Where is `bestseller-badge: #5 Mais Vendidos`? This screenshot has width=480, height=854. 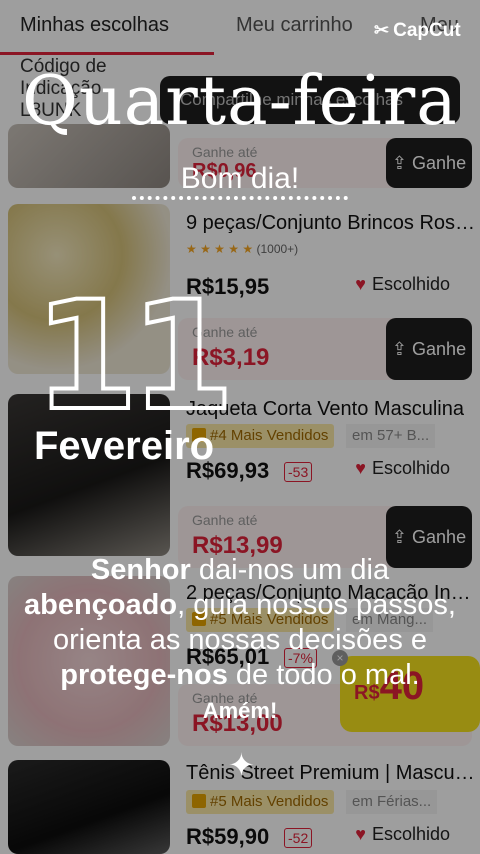
bestseller-badge: #5 Mais Vendidos is located at coordinates (260, 802).